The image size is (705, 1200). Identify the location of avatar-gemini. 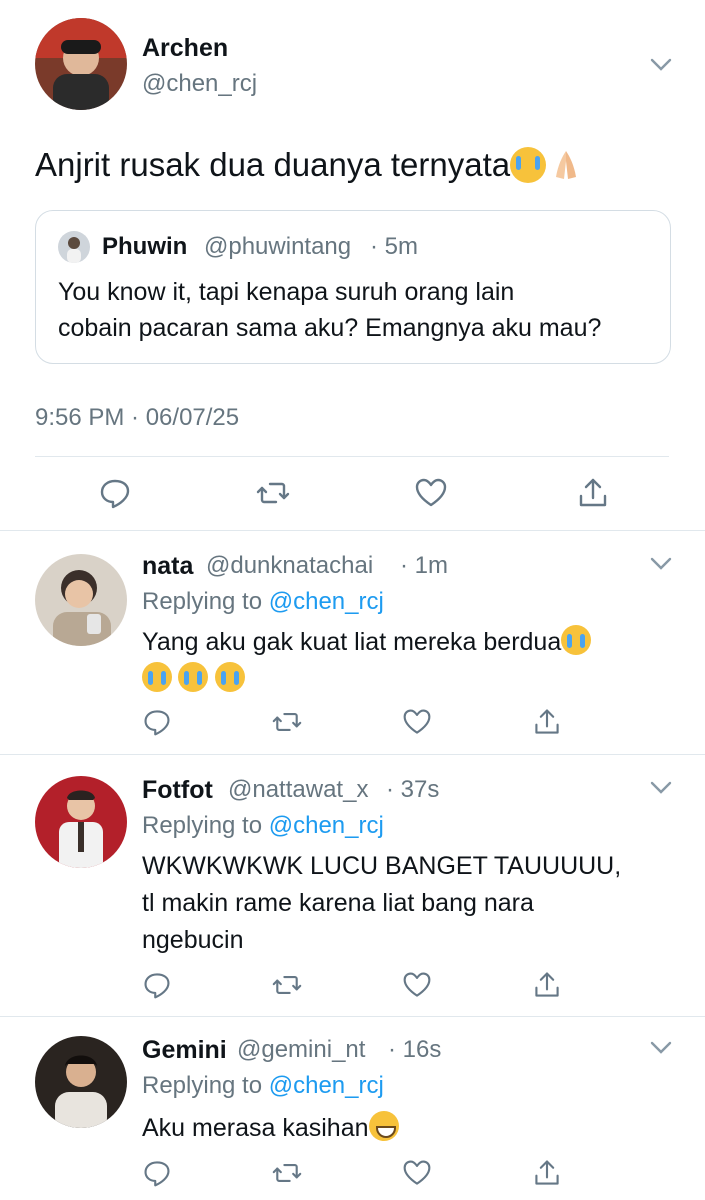
(81, 1082).